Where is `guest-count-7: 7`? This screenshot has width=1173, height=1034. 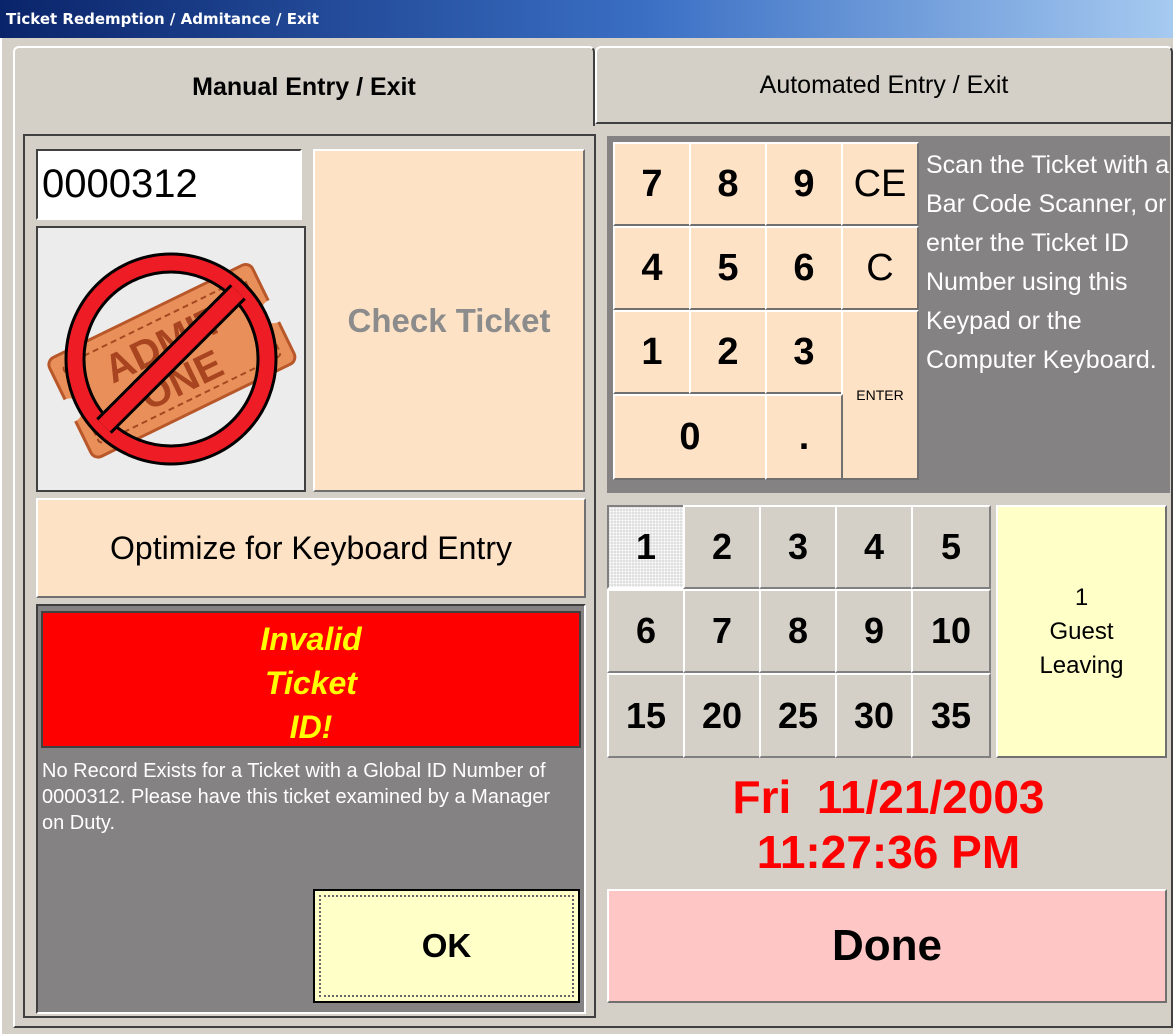 guest-count-7: 7 is located at coordinates (722, 631).